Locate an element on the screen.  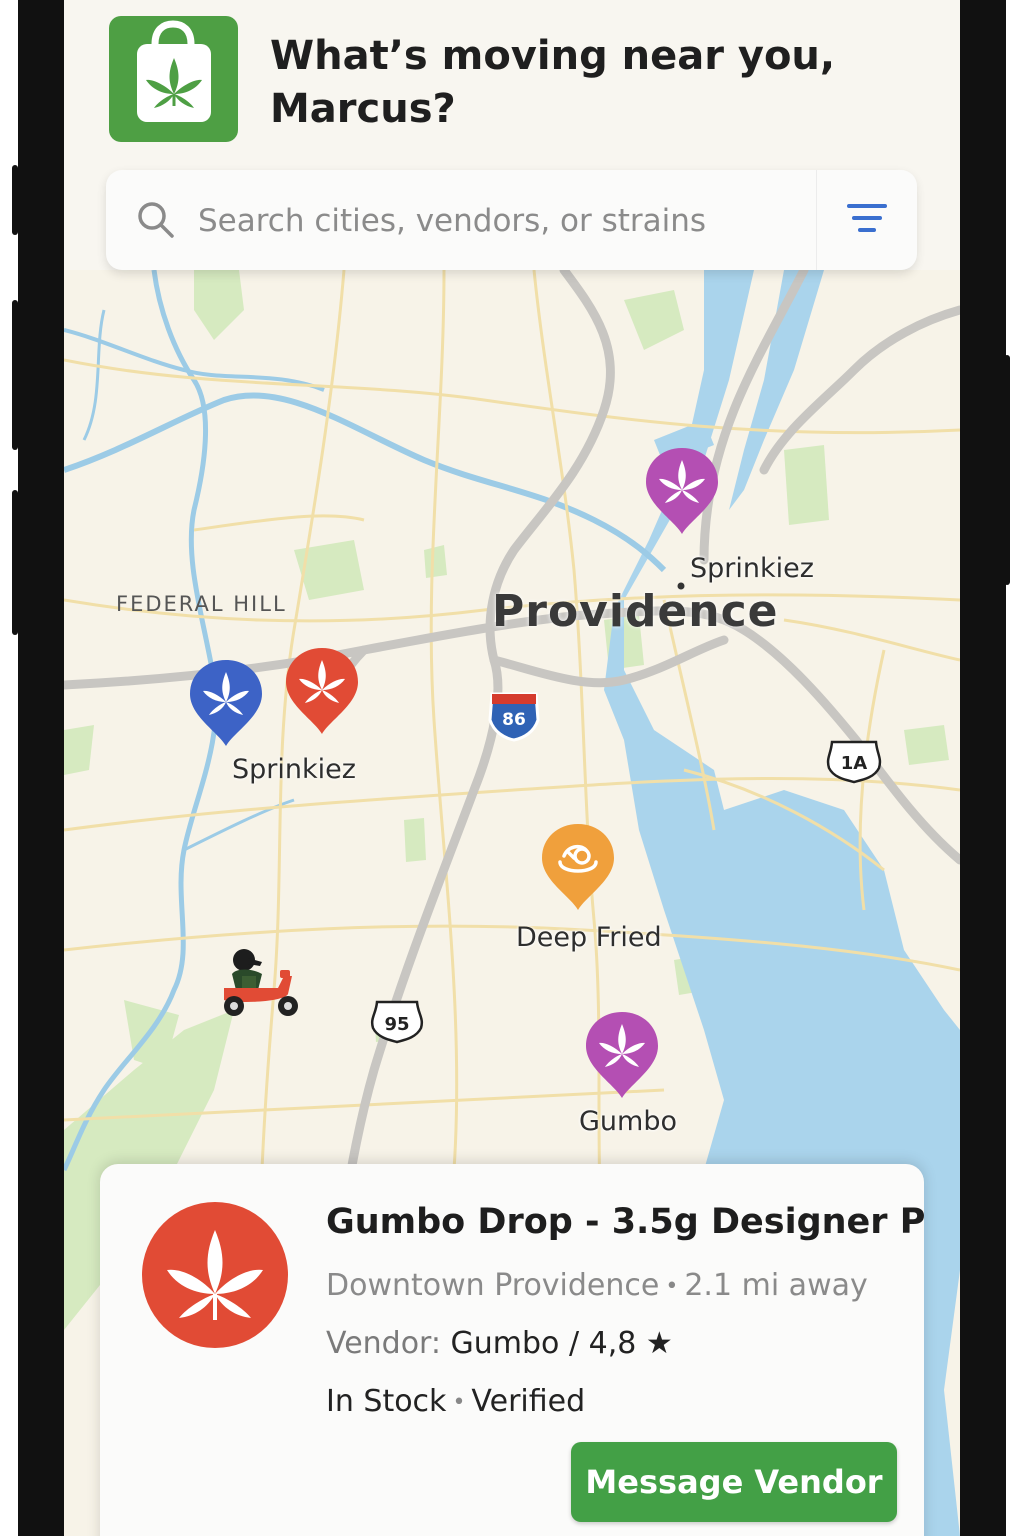
volume-button is located at coordinates (15, 200).